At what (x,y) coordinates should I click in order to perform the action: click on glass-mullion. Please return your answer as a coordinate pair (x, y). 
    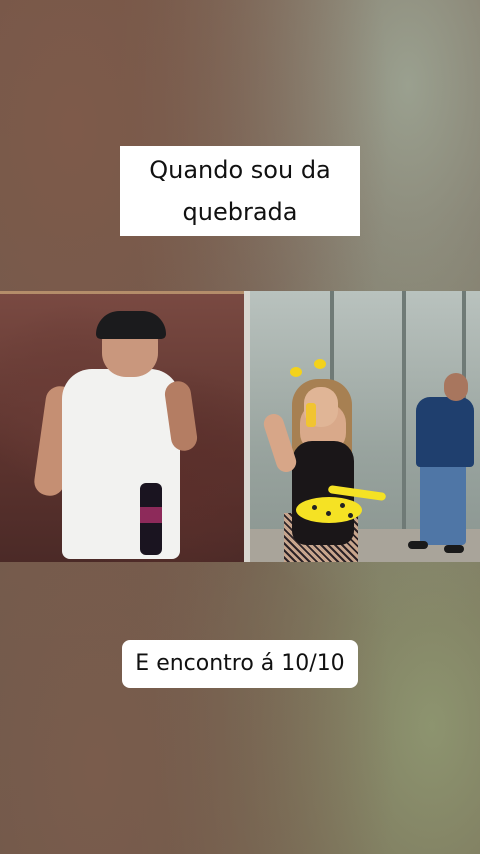
    Looking at the image, I should click on (404, 411).